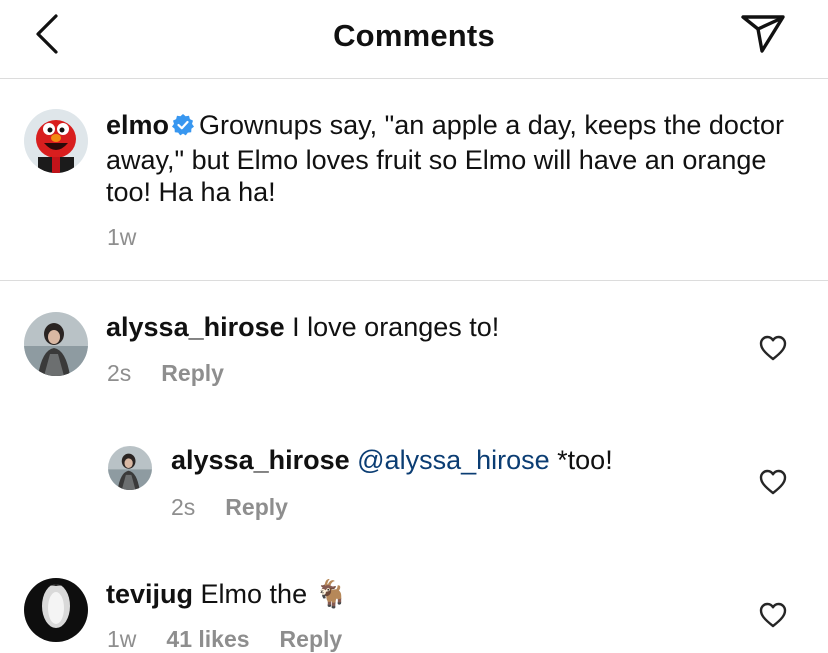  Describe the element at coordinates (207, 639) in the screenshot. I see `likes-count: 41 likes` at that location.